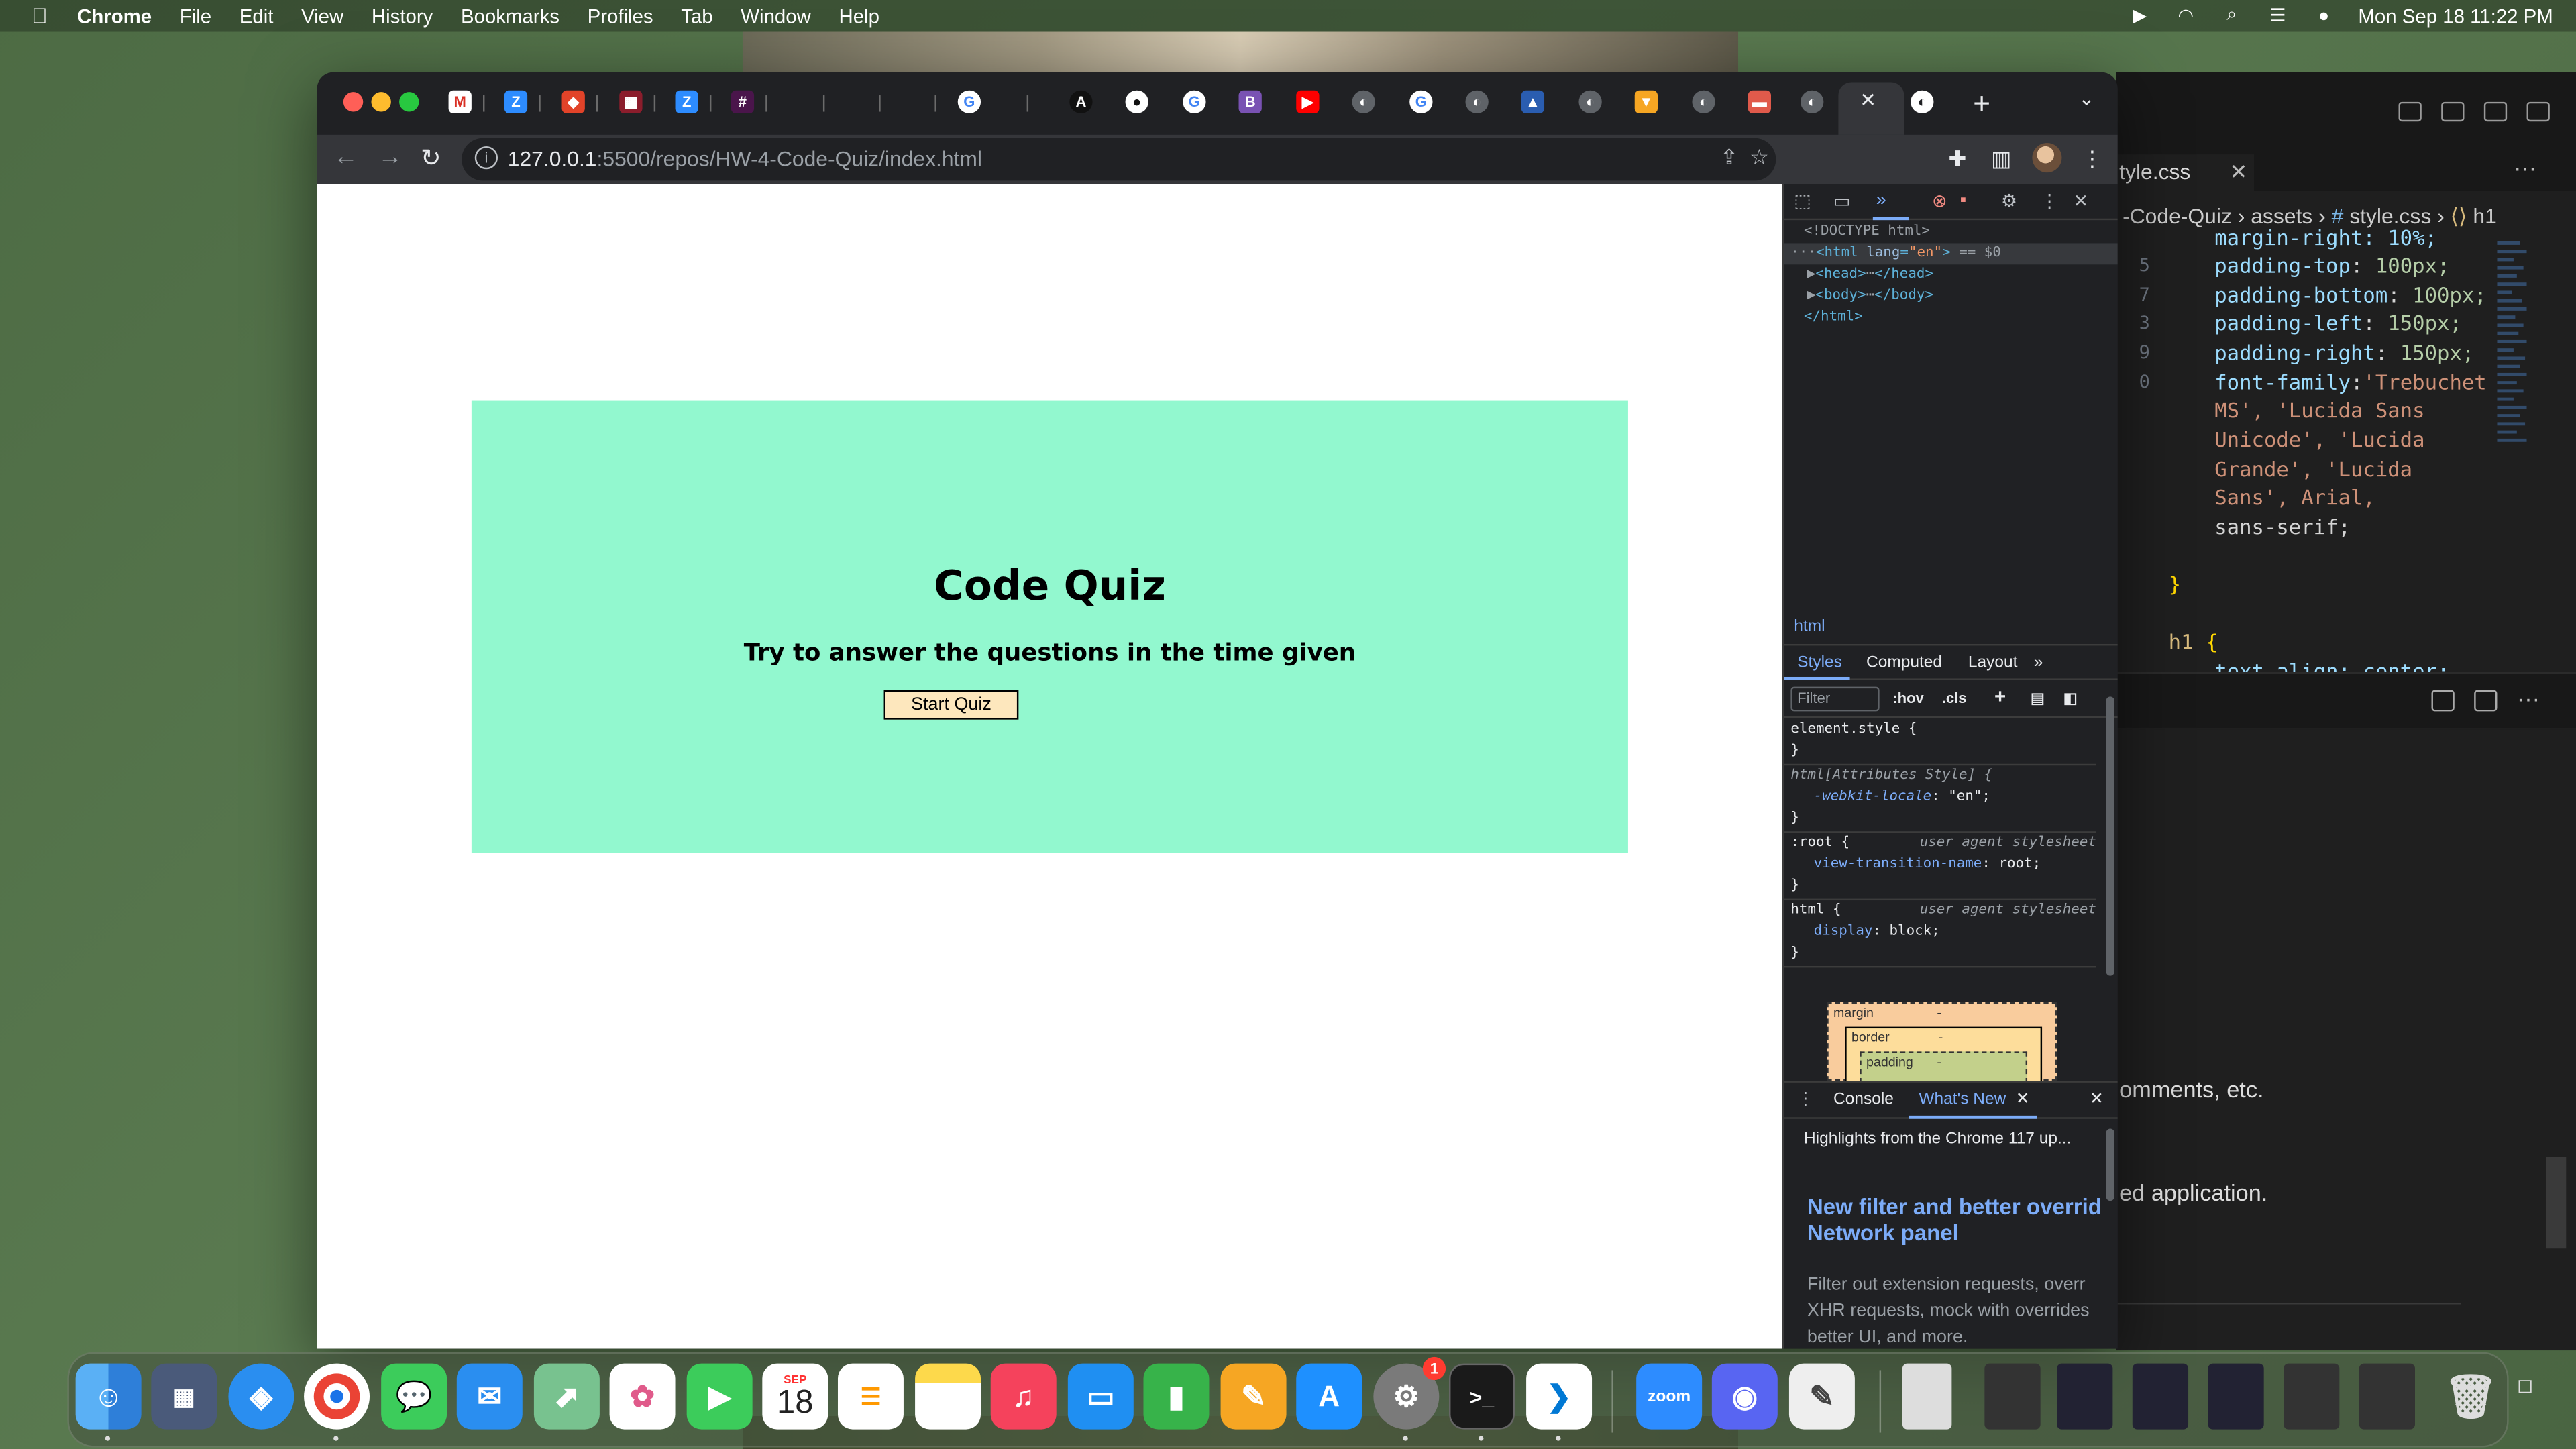 This screenshot has height=1449, width=2576. I want to click on close-window-button, so click(353, 102).